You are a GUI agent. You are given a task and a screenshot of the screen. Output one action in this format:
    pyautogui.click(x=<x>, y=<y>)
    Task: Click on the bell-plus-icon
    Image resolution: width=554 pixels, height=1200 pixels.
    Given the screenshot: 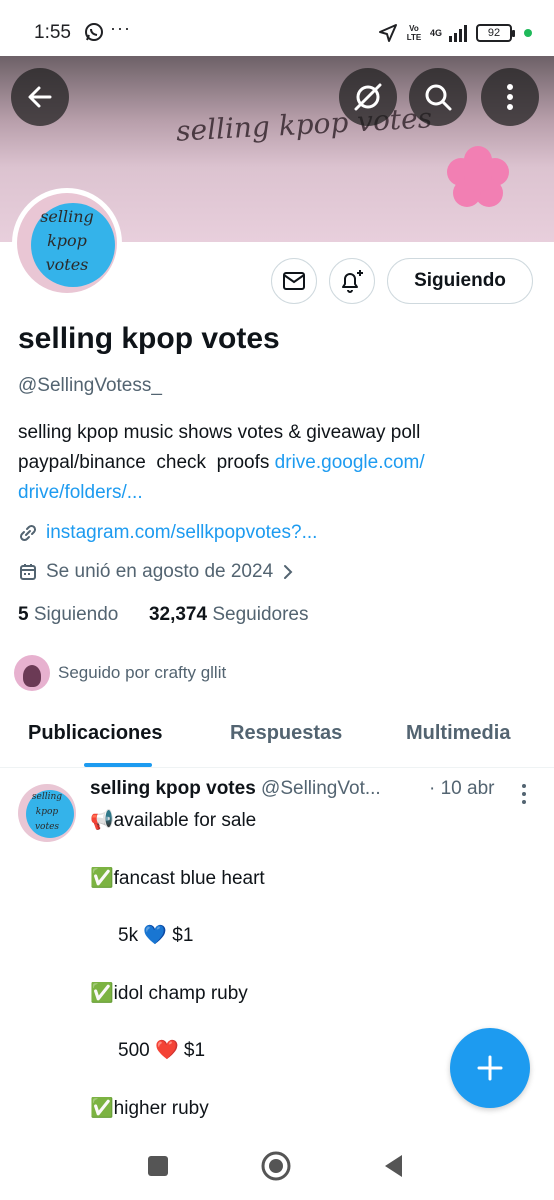 What is the action you would take?
    pyautogui.click(x=352, y=281)
    